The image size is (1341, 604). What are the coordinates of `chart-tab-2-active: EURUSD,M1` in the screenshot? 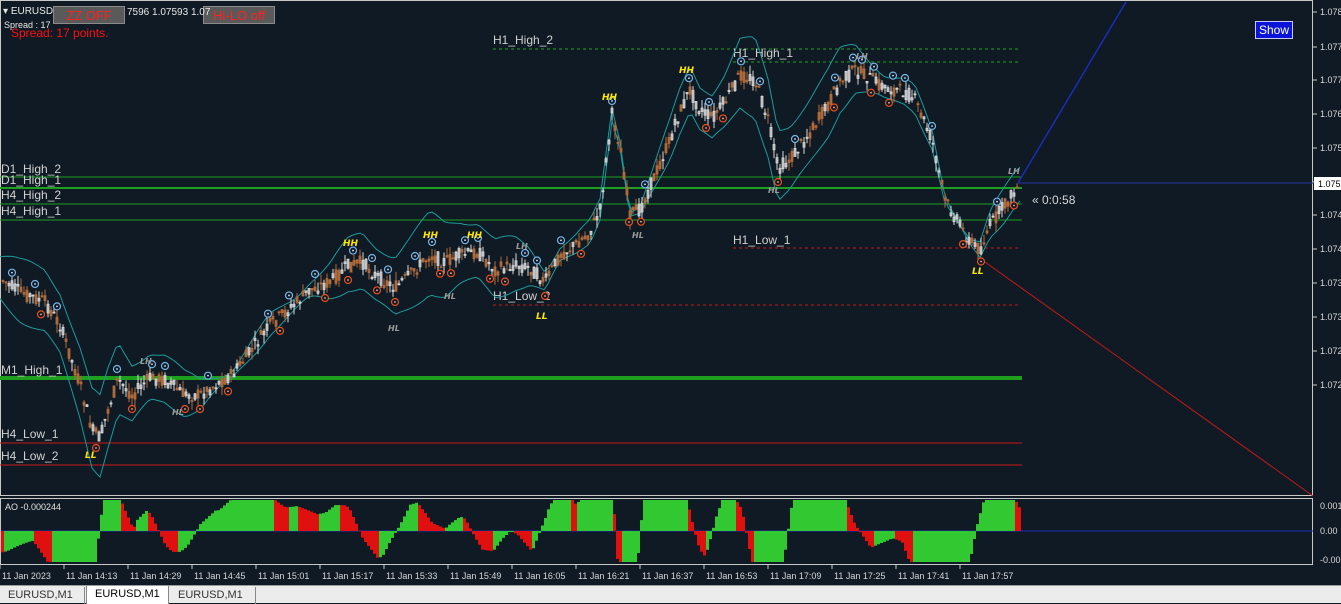 It's located at (127, 595).